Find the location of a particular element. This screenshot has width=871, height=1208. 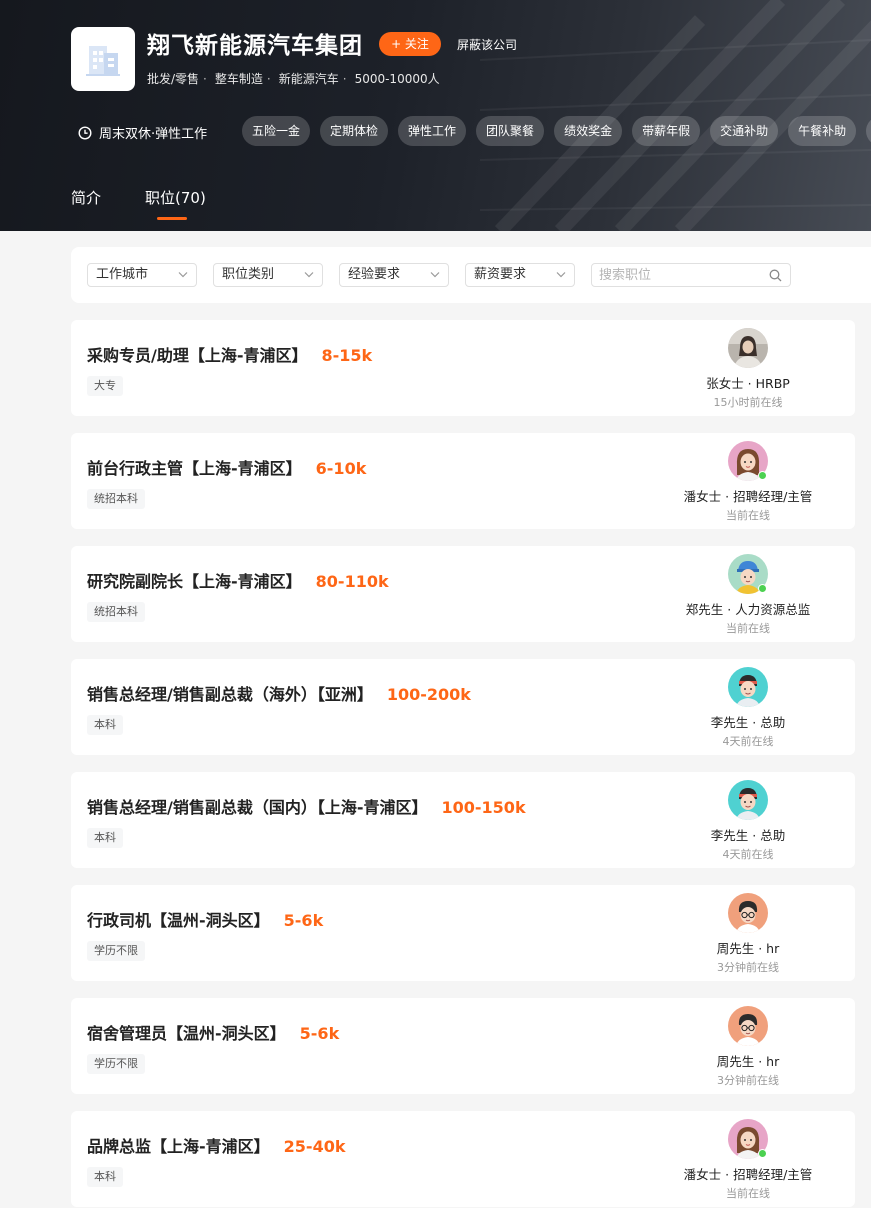

job-title: 行政司机【温州-洞头区】 is located at coordinates (178, 920).